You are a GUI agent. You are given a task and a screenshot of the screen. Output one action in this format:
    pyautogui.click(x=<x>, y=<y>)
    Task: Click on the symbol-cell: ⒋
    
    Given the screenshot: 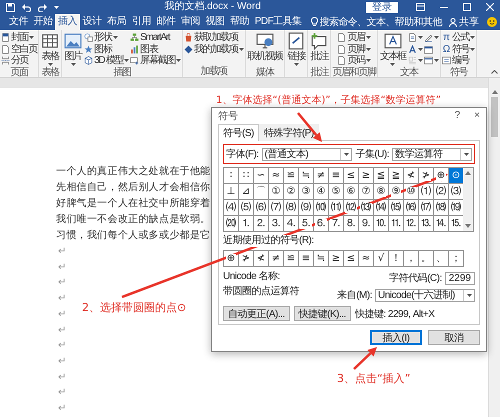 What is the action you would take?
    pyautogui.click(x=291, y=223)
    